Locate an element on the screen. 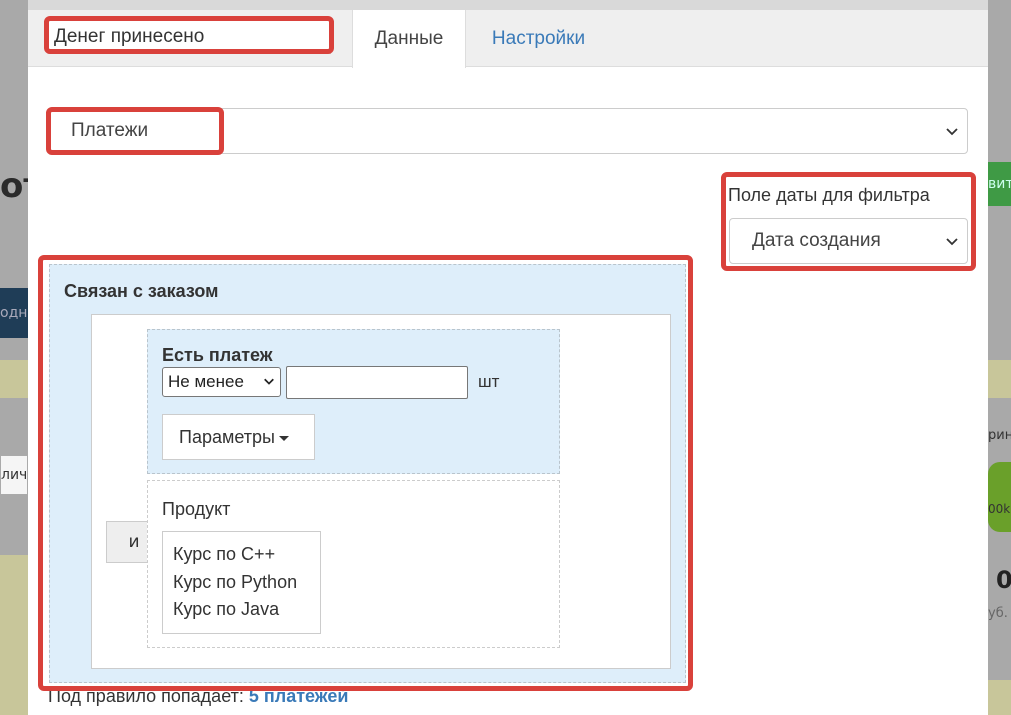 This screenshot has height=715, width=1011. parameters-button-label: Параметры is located at coordinates (227, 437).